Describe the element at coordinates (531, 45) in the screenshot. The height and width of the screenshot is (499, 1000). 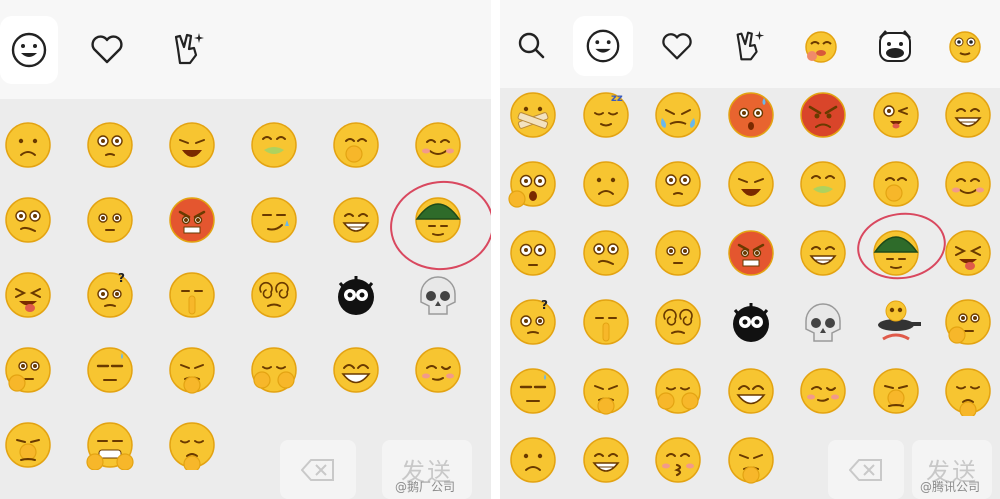
I see `search-tab` at that location.